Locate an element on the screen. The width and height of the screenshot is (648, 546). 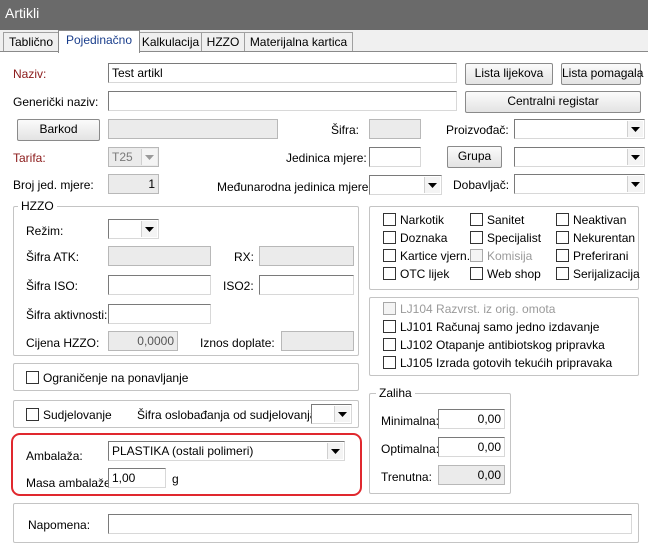
ogranicenje-checkbox is located at coordinates (32, 377).